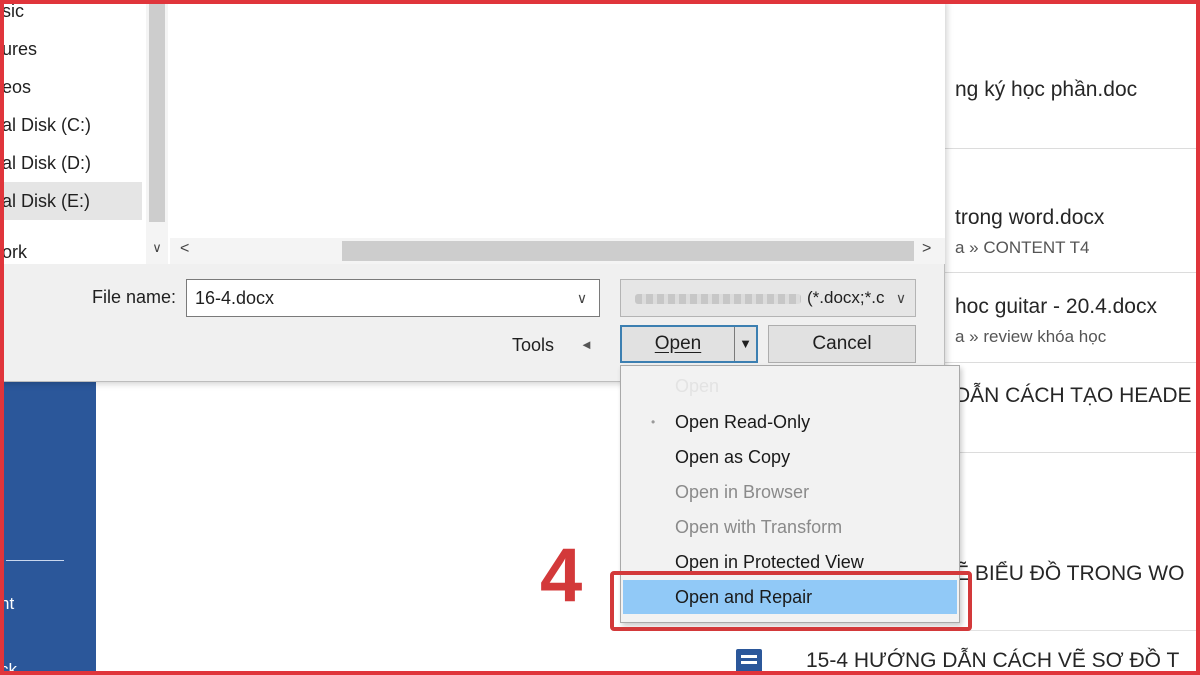 This screenshot has width=1200, height=675. I want to click on nav-item-local-disk-c: al Disk (C:), so click(71, 125).